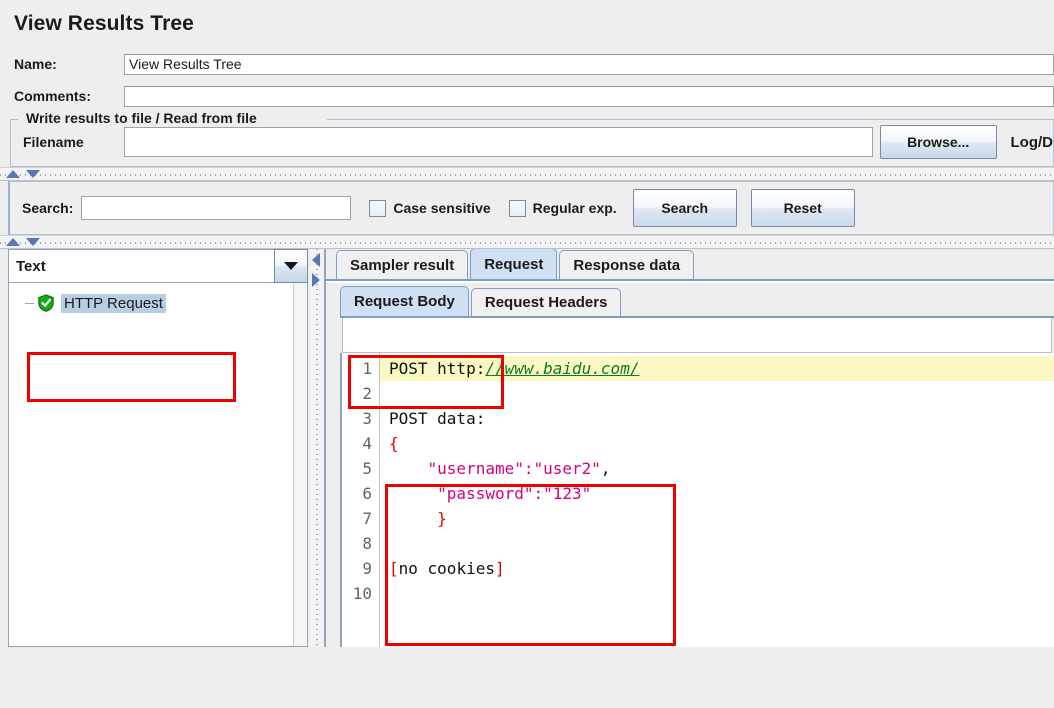 The height and width of the screenshot is (708, 1054). Describe the element at coordinates (498, 142) in the screenshot. I see `filename-input` at that location.